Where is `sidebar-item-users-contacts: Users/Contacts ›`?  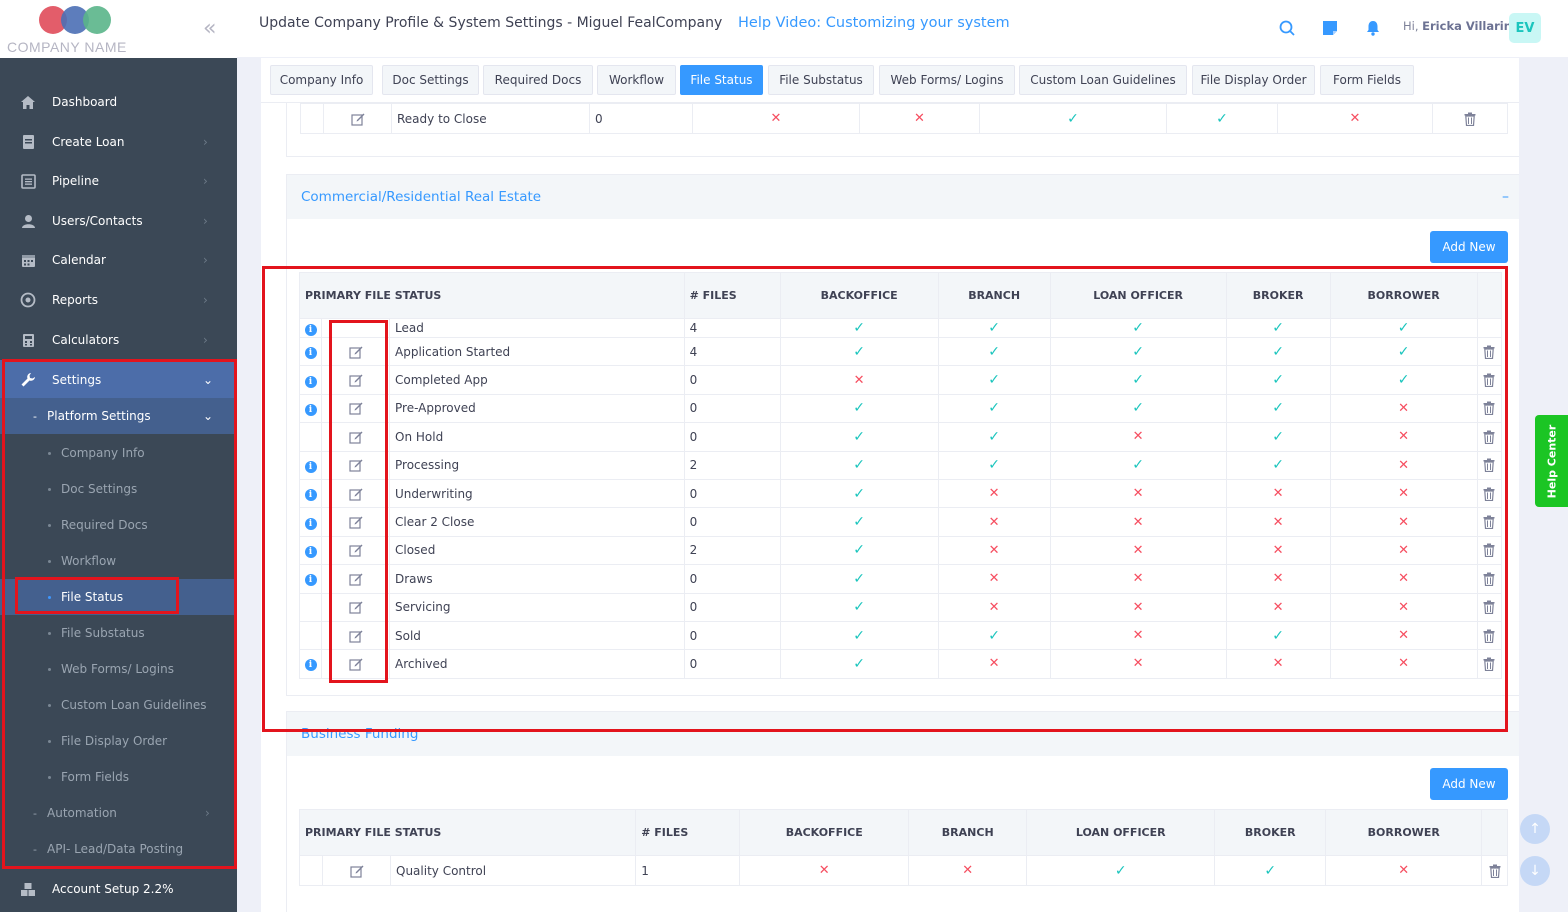 sidebar-item-users-contacts: Users/Contacts › is located at coordinates (118, 221).